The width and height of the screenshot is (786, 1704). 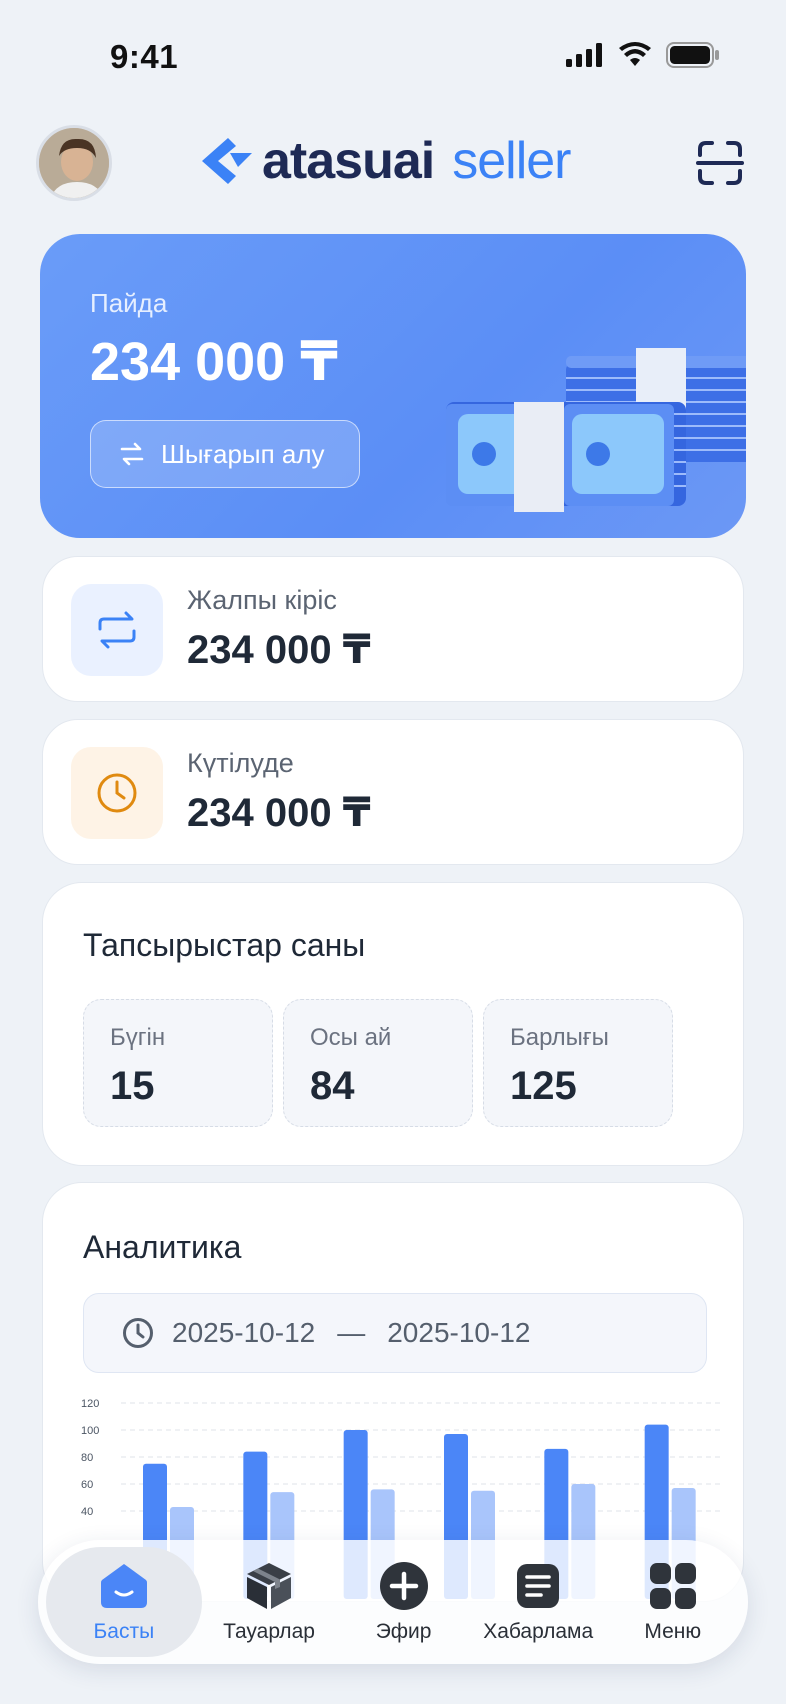 I want to click on bottom-nav: Басты Тауарлар Эфир Хабарлама Меню, so click(x=393, y=1602).